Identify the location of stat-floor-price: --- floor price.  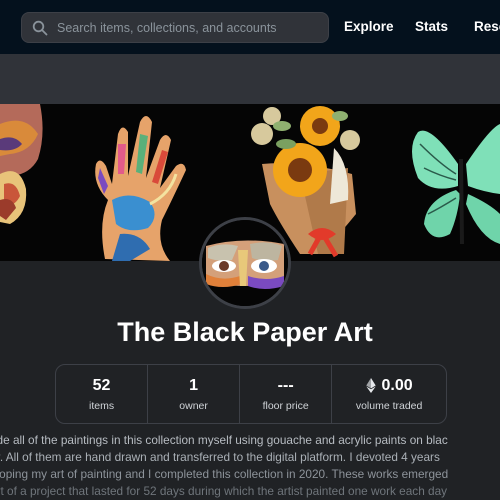
(286, 394).